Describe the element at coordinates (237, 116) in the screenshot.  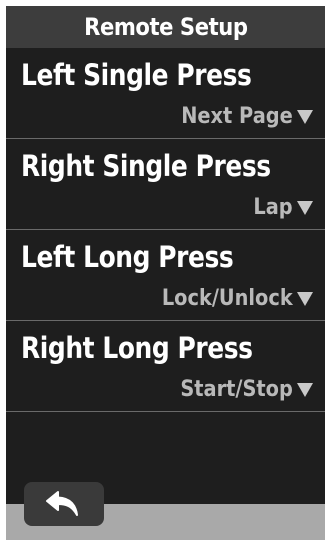
I see `setting-value: Next Page` at that location.